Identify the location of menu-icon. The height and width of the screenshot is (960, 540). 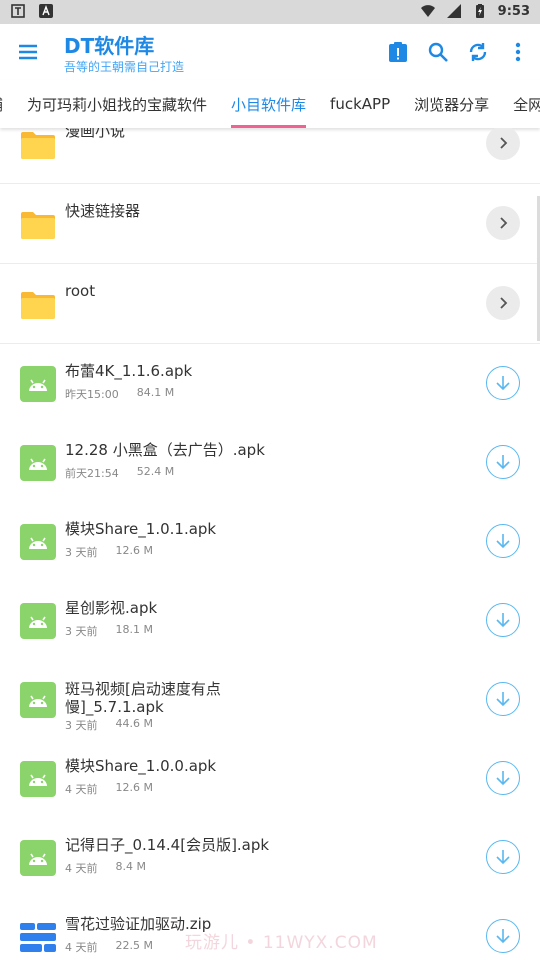
(28, 52).